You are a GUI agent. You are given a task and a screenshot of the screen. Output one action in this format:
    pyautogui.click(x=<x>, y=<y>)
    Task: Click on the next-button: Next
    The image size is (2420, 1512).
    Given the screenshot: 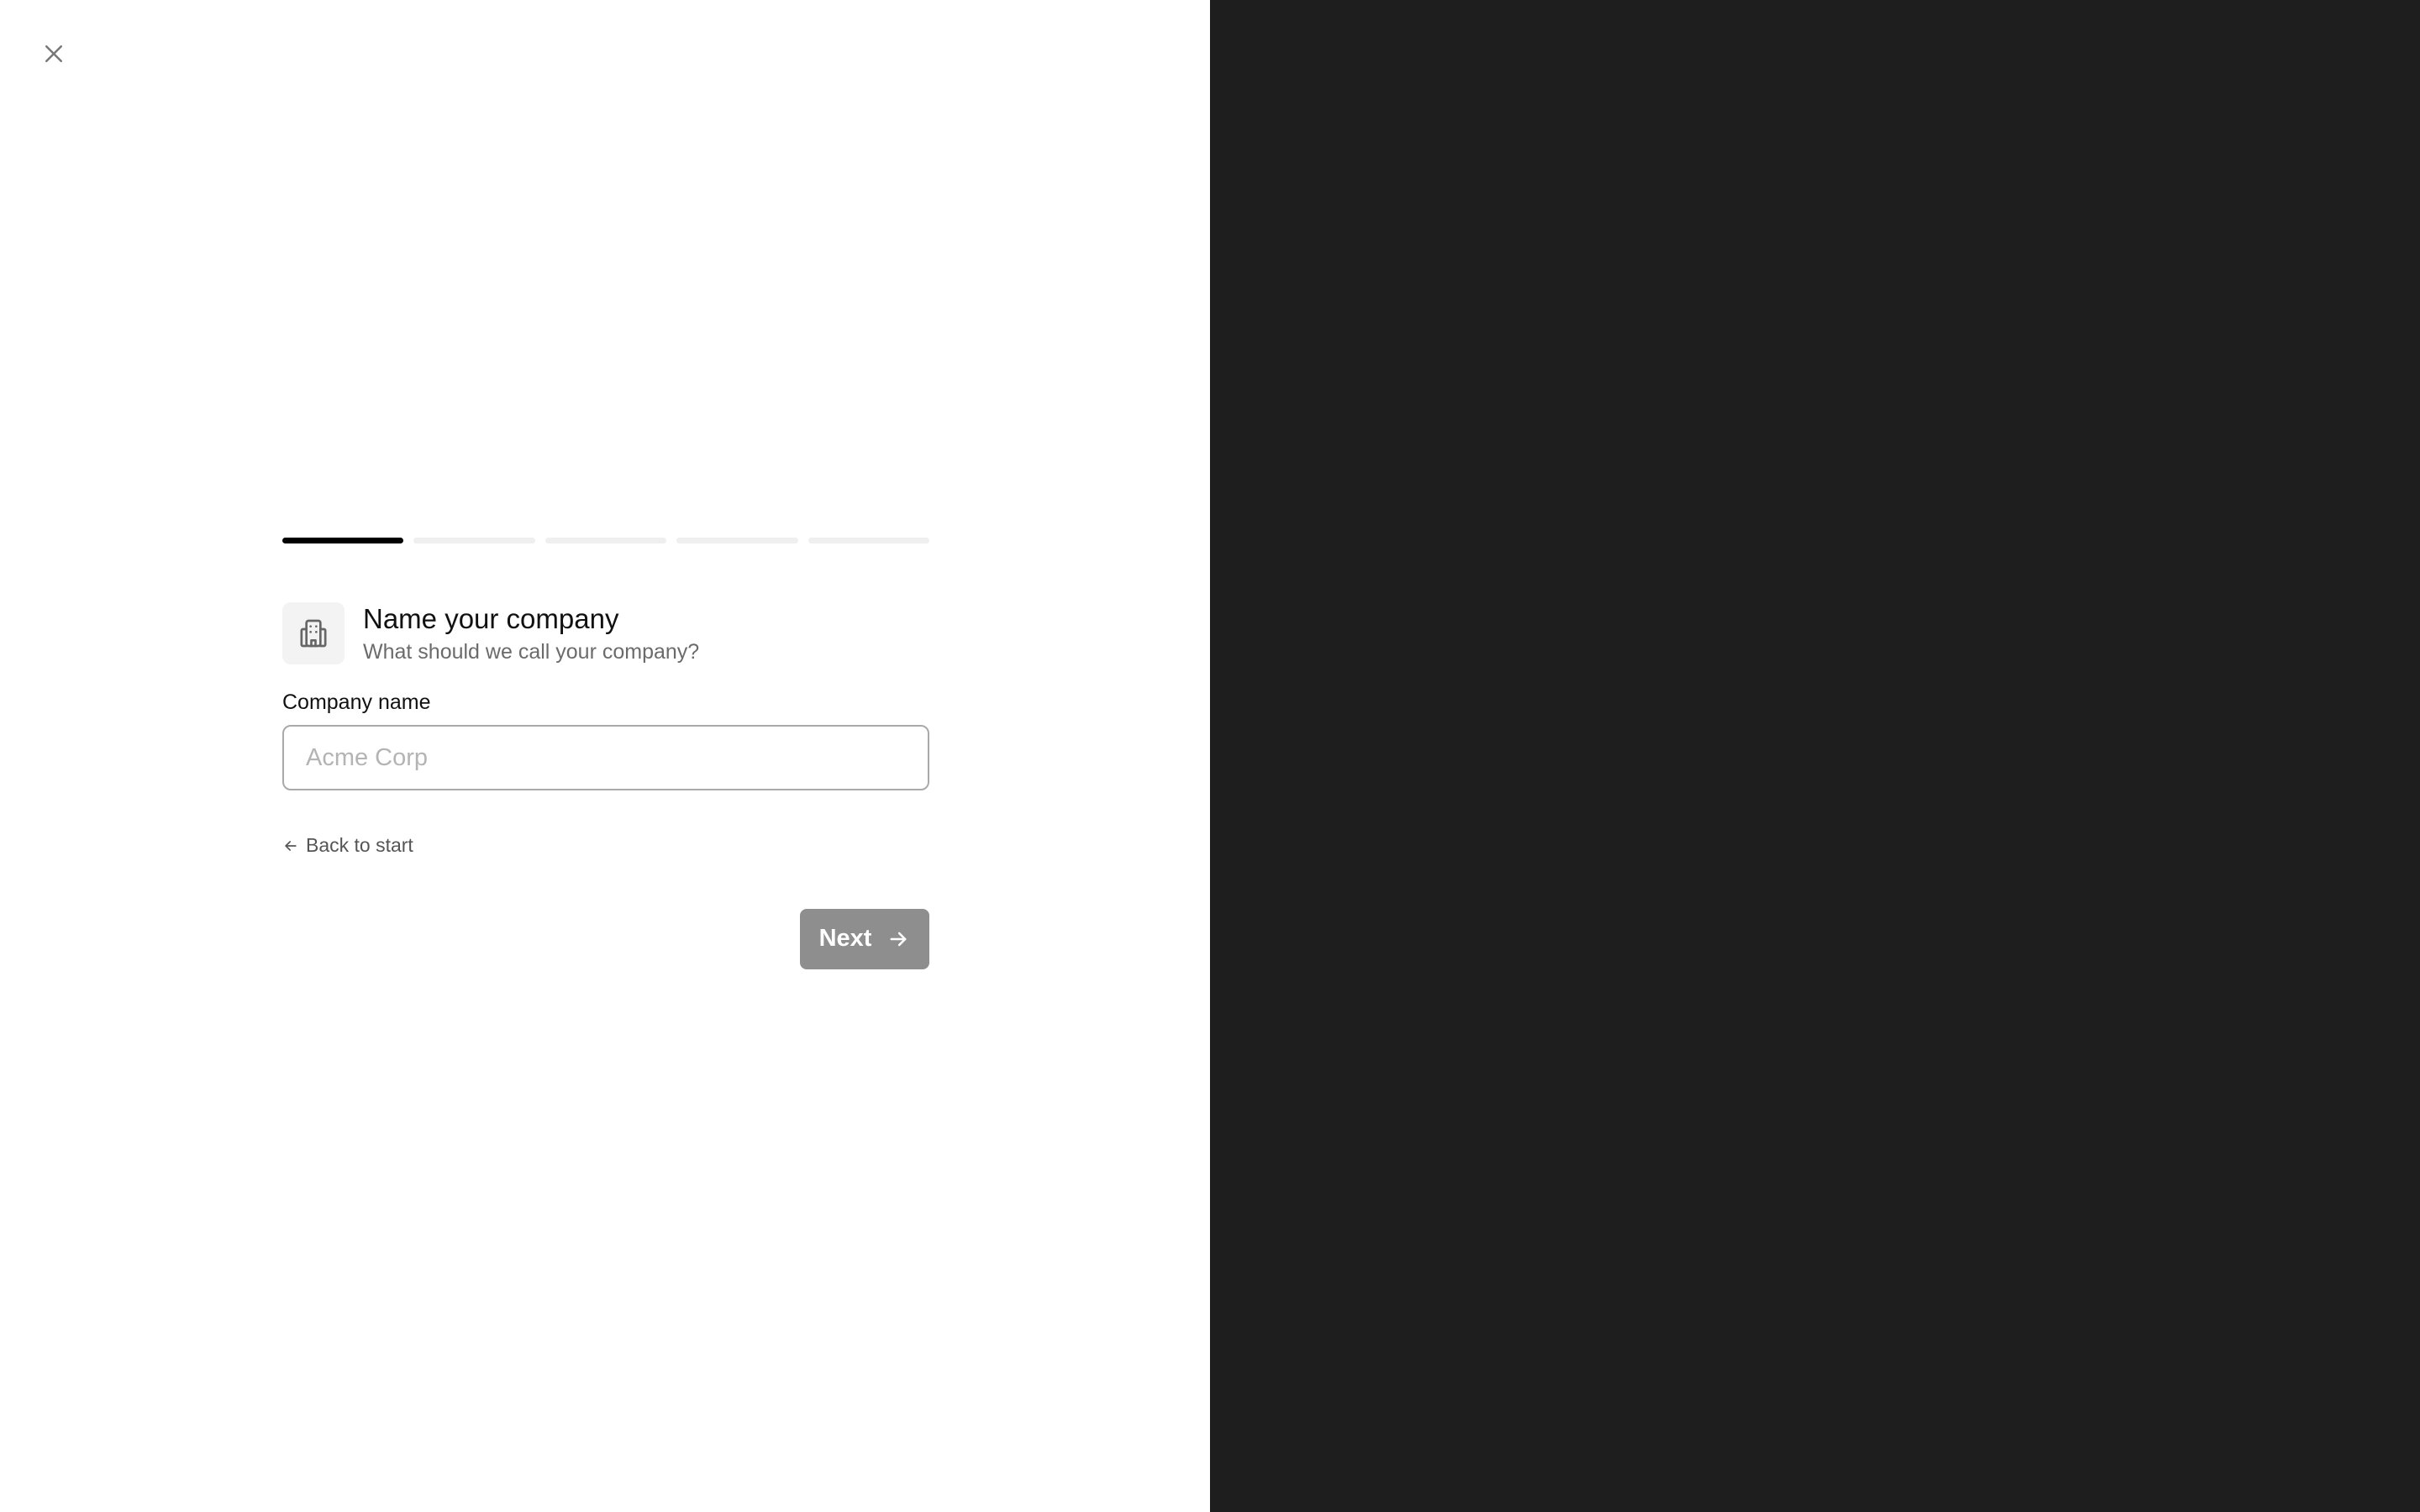 What is the action you would take?
    pyautogui.click(x=865, y=938)
    